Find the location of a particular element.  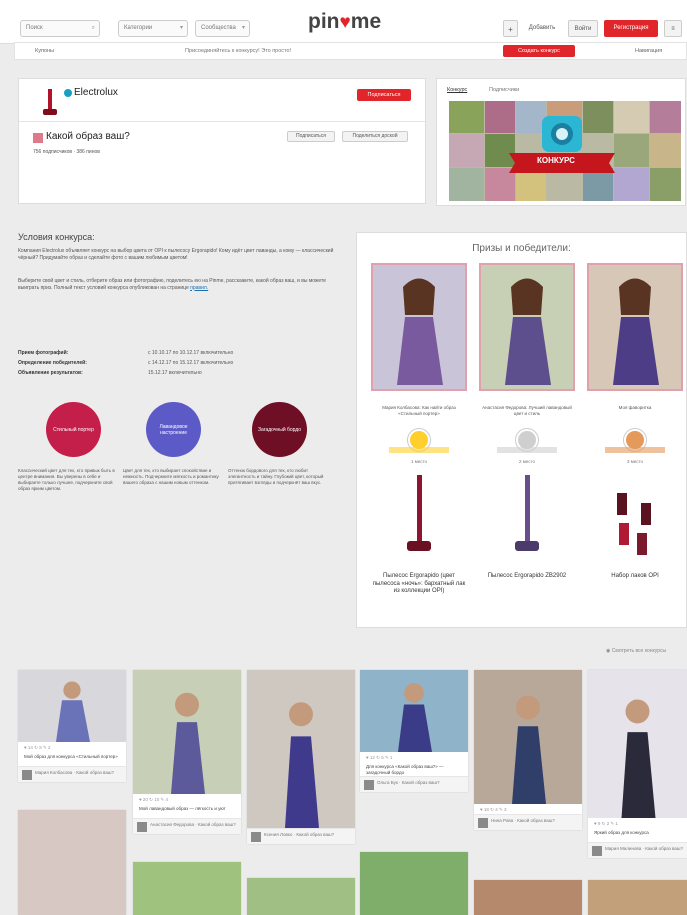

category-label: Категории is located at coordinates (138, 28).